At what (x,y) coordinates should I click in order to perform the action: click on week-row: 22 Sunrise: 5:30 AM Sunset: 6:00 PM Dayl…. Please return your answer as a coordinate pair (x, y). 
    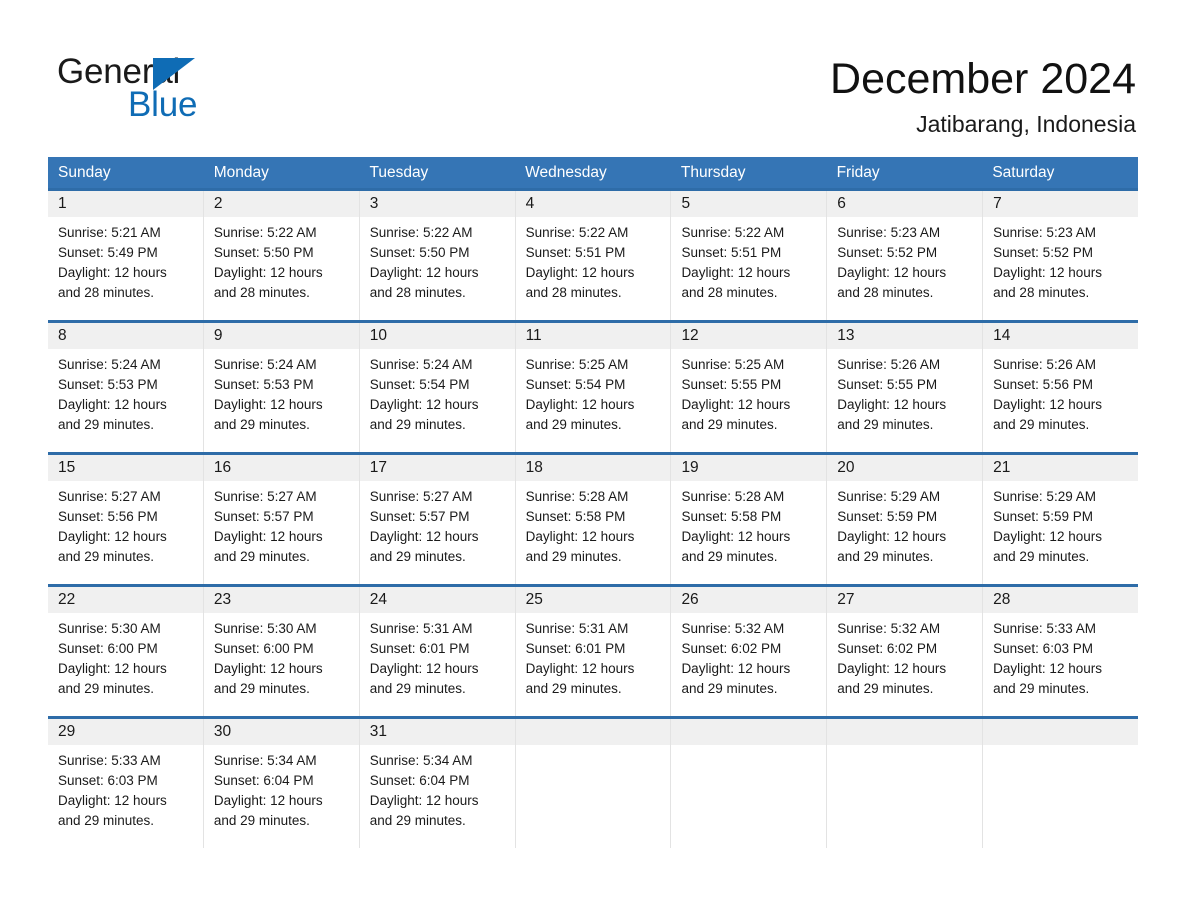
    Looking at the image, I should click on (593, 650).